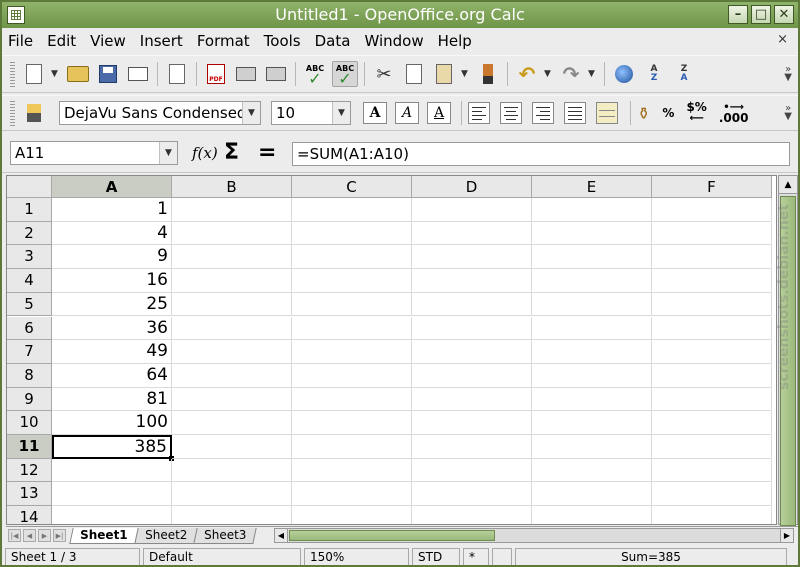  What do you see at coordinates (112, 423) in the screenshot?
I see `cell-a10: 100` at bounding box center [112, 423].